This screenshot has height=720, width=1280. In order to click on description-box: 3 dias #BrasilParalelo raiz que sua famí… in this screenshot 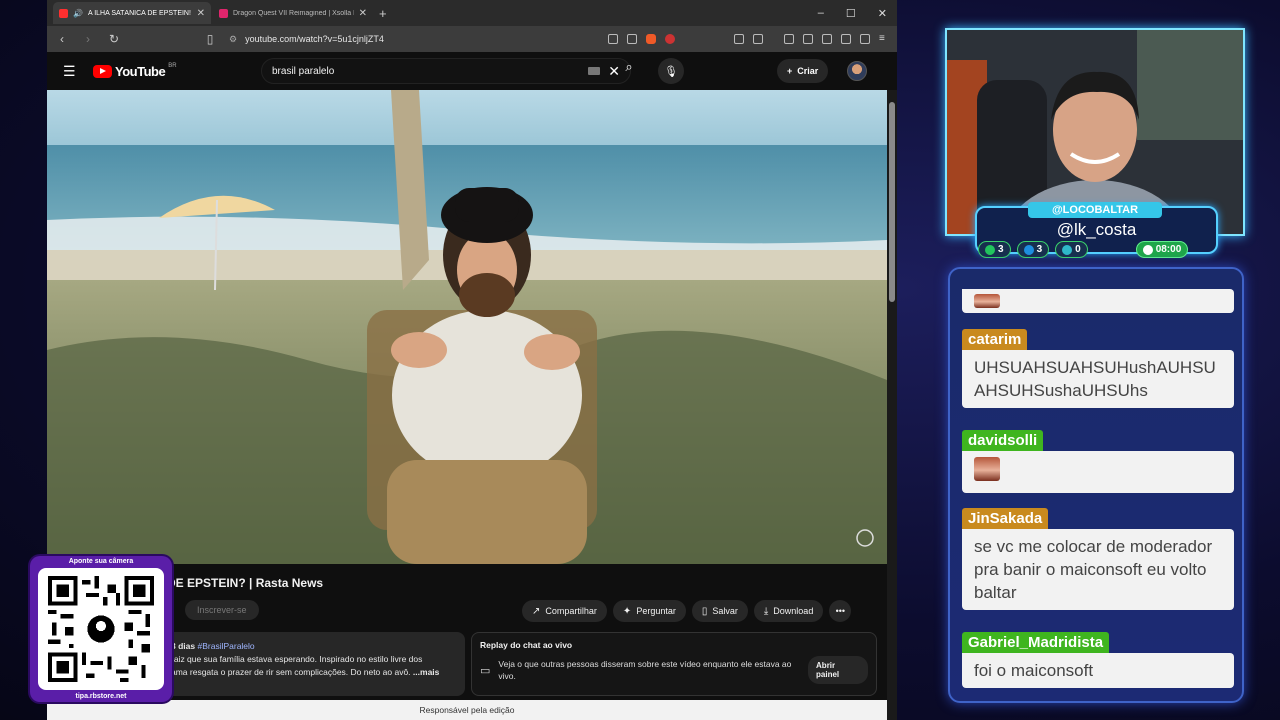, I will do `click(315, 664)`.